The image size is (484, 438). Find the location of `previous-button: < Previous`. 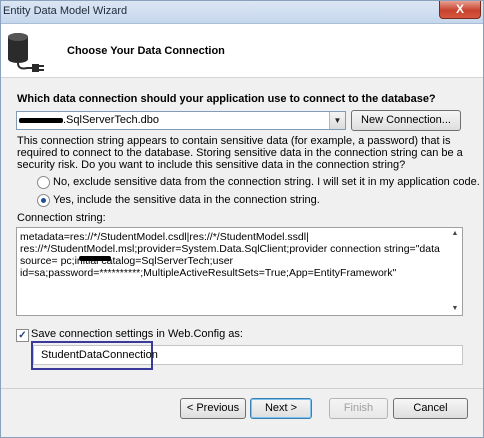

previous-button: < Previous is located at coordinates (213, 408).